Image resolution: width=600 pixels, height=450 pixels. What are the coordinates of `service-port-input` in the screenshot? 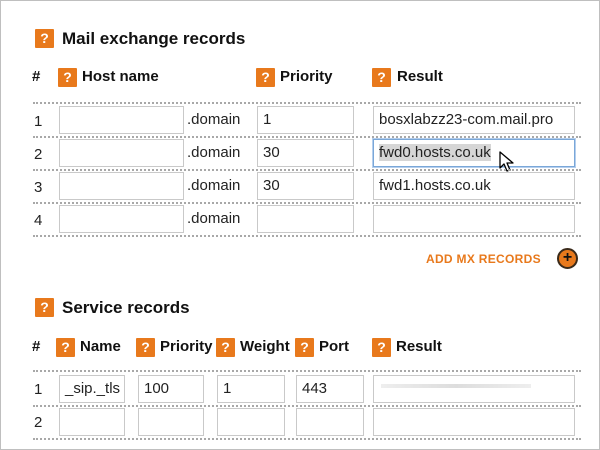 It's located at (330, 422).